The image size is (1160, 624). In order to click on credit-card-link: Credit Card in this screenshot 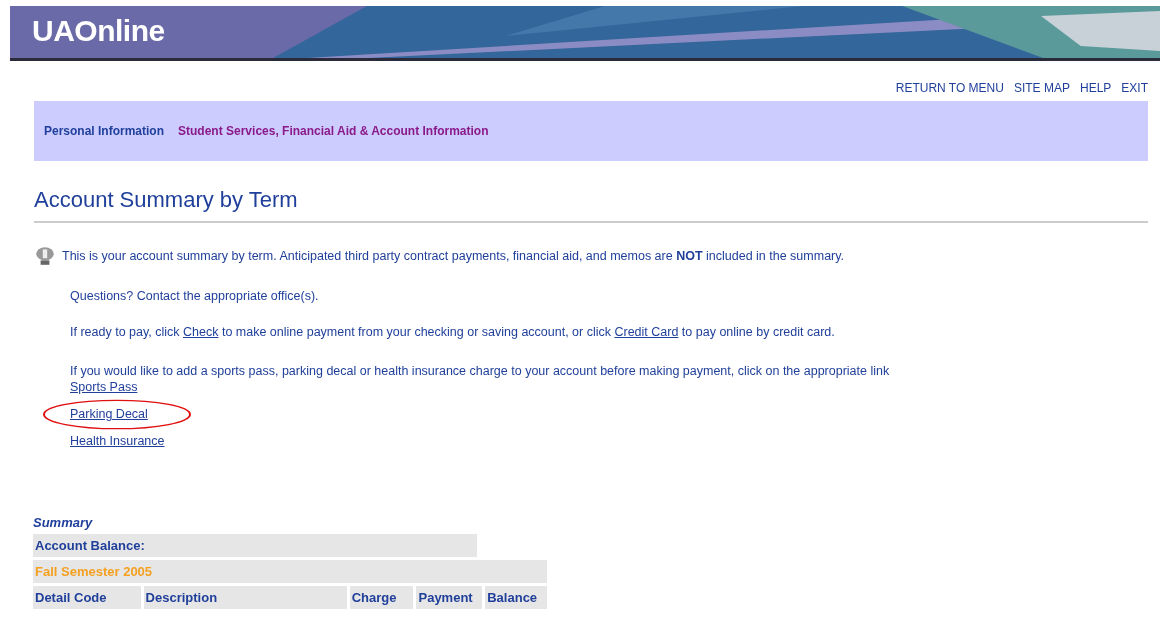, I will do `click(646, 332)`.